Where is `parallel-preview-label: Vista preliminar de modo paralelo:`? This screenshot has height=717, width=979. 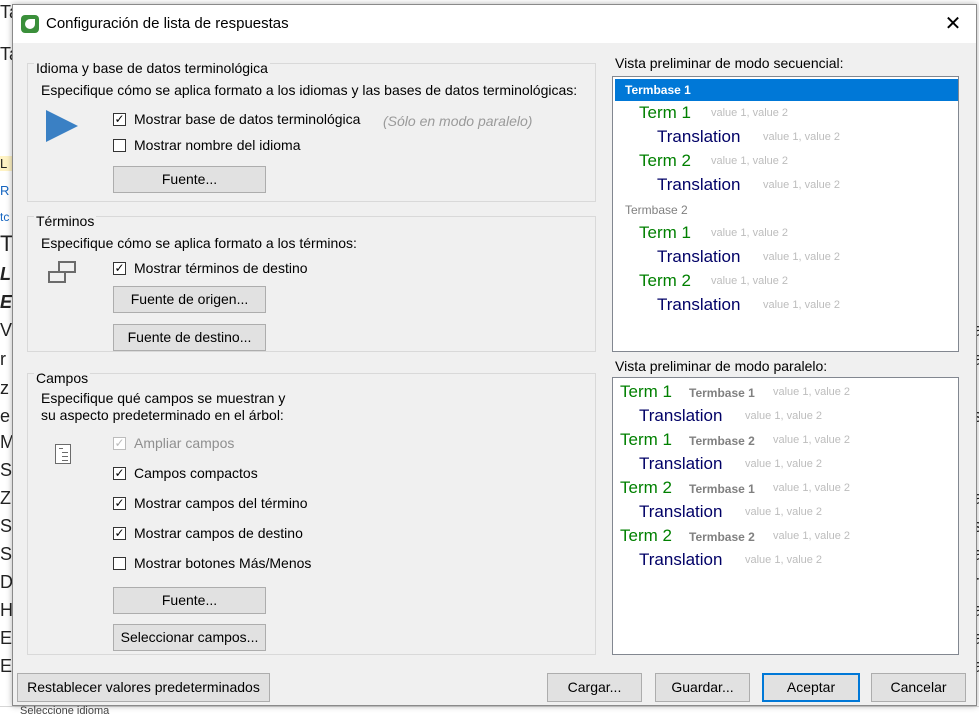
parallel-preview-label: Vista preliminar de modo paralelo: is located at coordinates (721, 366).